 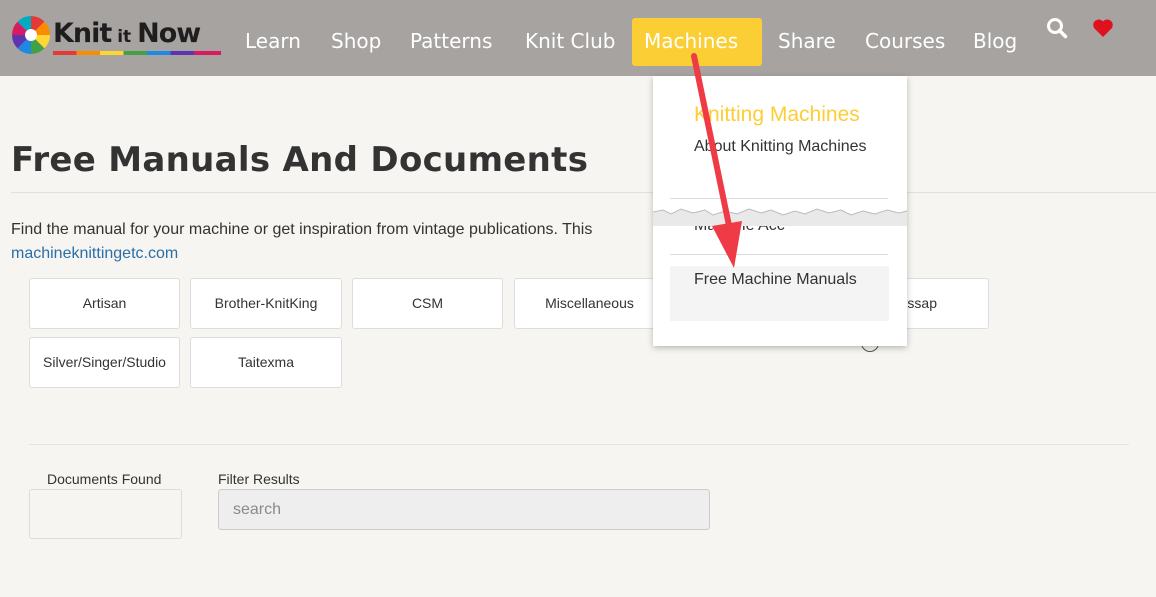 I want to click on brand-button-artisan: Artisan, so click(x=104, y=303).